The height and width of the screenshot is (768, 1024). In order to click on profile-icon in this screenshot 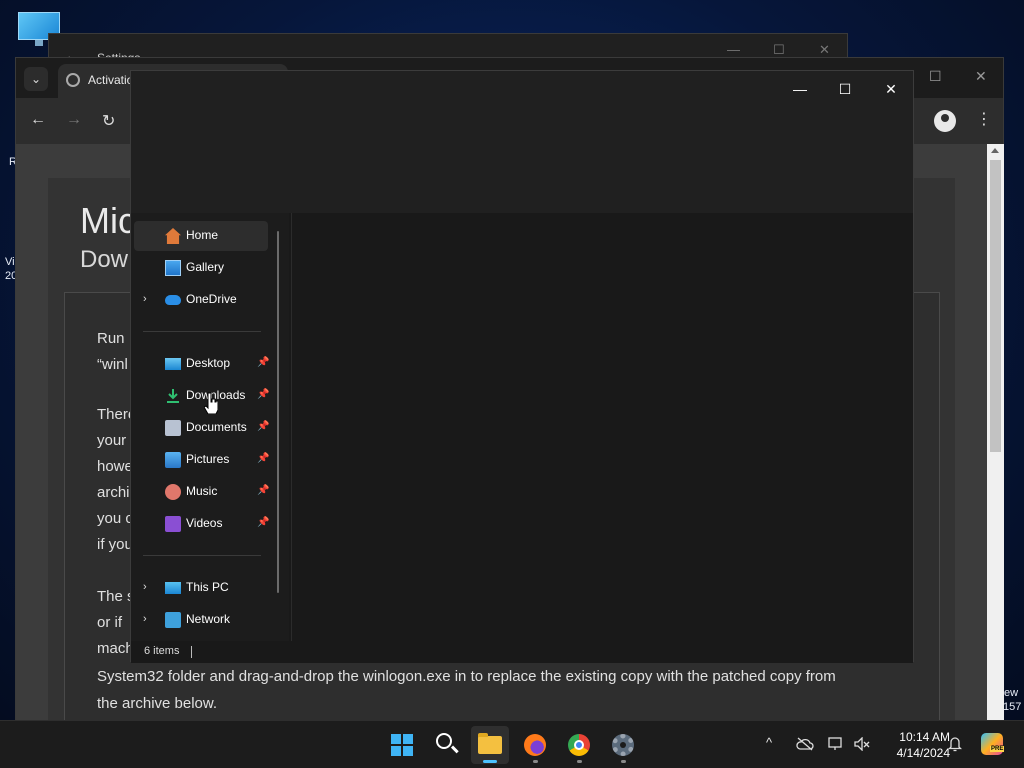, I will do `click(945, 121)`.